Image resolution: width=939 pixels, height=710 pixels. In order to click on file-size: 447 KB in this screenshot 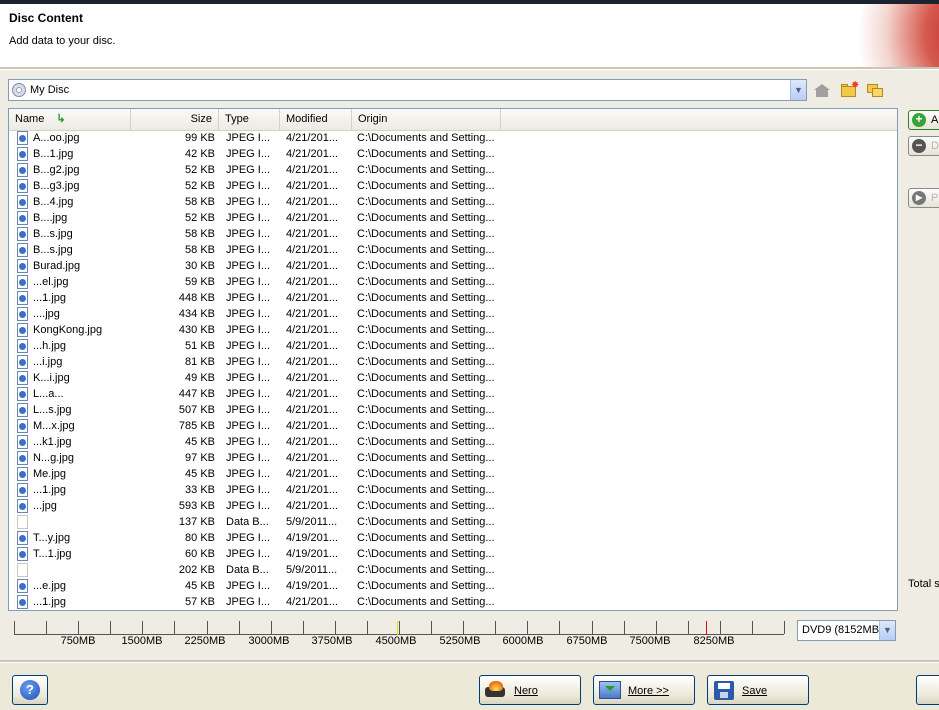, I will do `click(196, 394)`.